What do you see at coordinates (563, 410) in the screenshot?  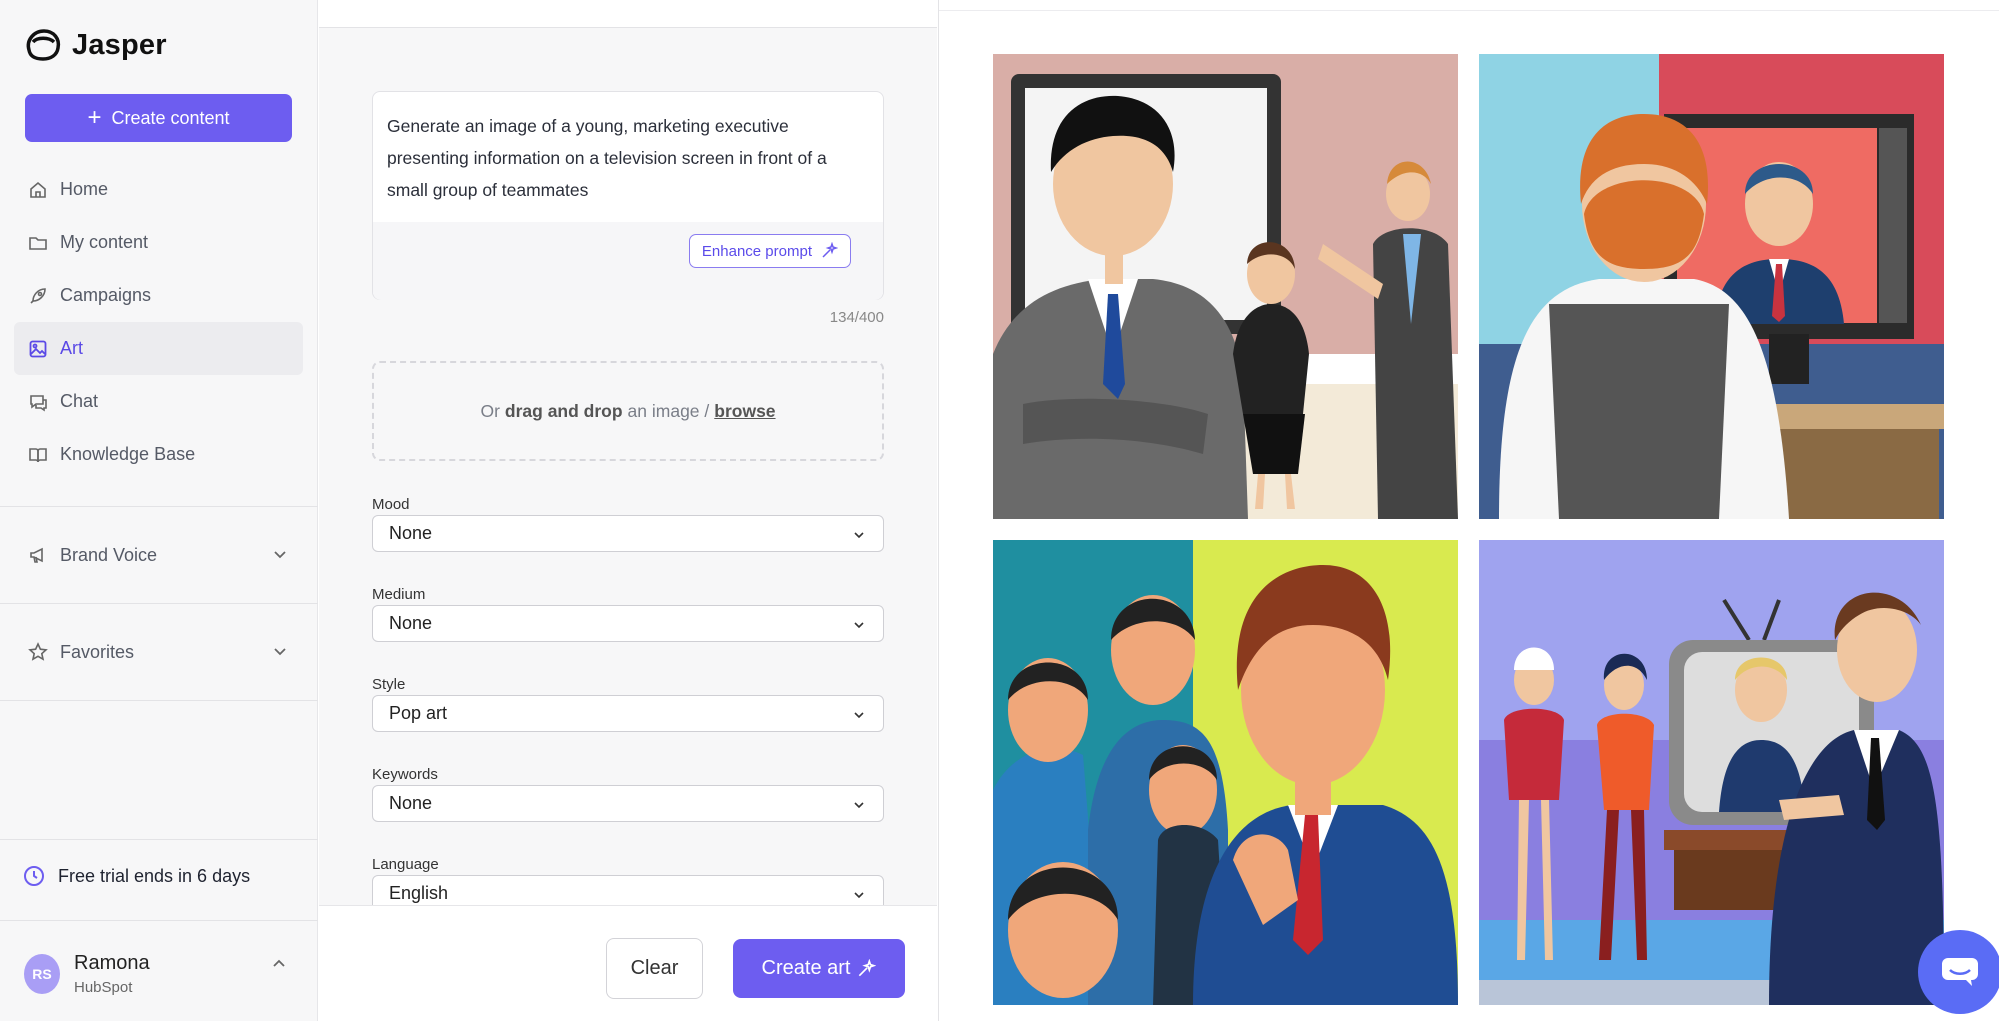 I see `dropzone-bold: drag and drop` at bounding box center [563, 410].